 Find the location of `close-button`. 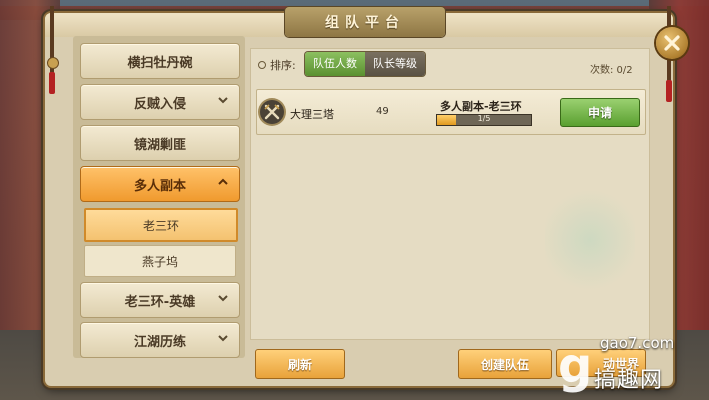

close-button is located at coordinates (672, 43).